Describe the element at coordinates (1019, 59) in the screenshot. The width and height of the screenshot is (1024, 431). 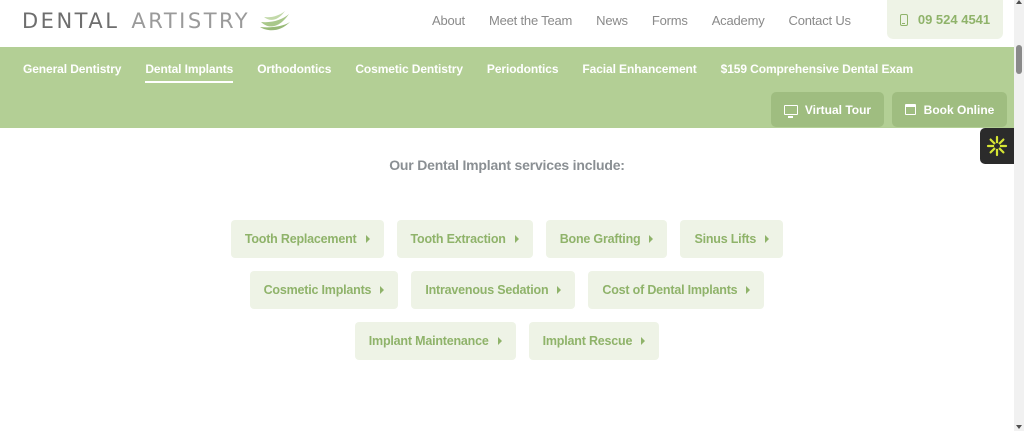
I see `scroll-thumb` at that location.